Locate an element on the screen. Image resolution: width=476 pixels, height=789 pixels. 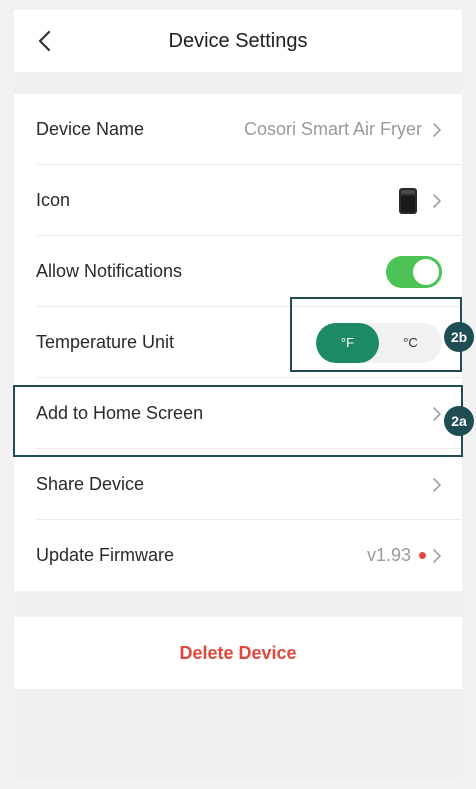
annotation-badge-2b: 2b is located at coordinates (459, 337).